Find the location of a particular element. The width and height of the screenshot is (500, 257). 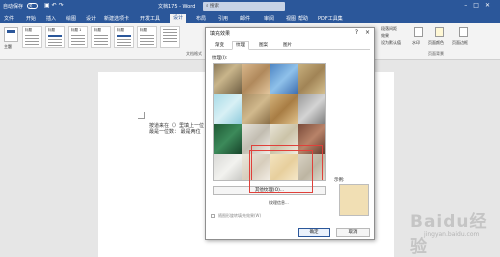

style-set-4: 标题 is located at coordinates (101, 37).